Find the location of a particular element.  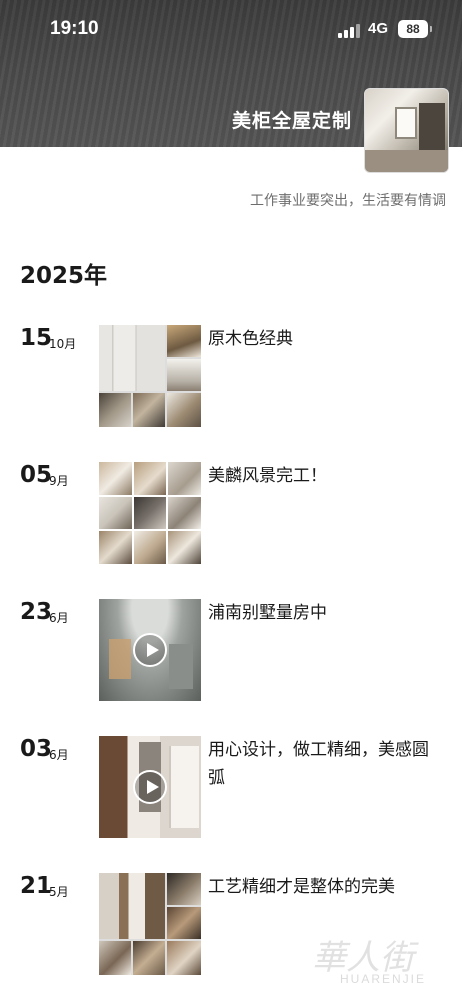

cellular-signal-icon is located at coordinates (349, 31).